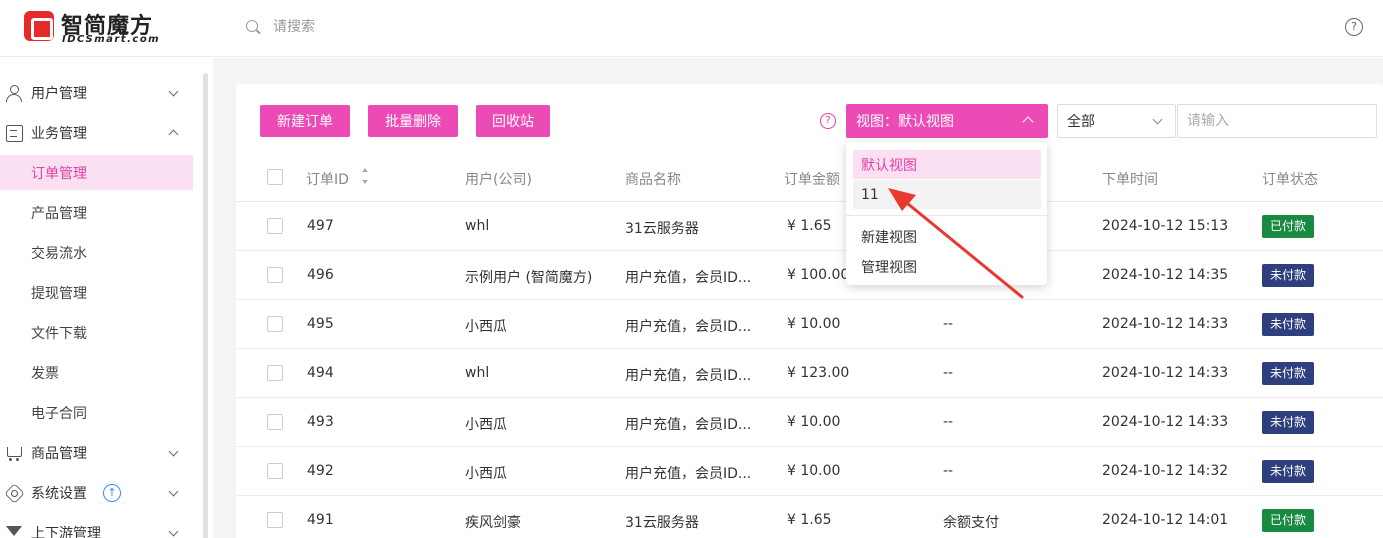 Image resolution: width=1383 pixels, height=538 pixels. What do you see at coordinates (96, 172) in the screenshot?
I see `sidebar-subitem-orders: 订单管理` at bounding box center [96, 172].